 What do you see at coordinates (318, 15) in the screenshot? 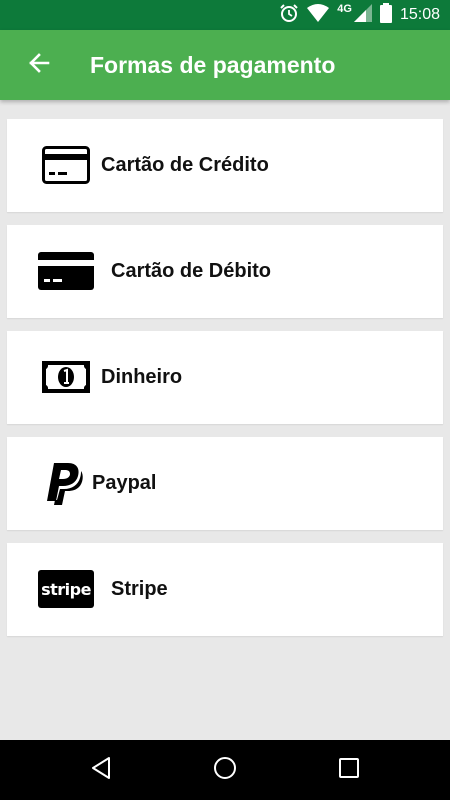
I see `wifi-icon` at bounding box center [318, 15].